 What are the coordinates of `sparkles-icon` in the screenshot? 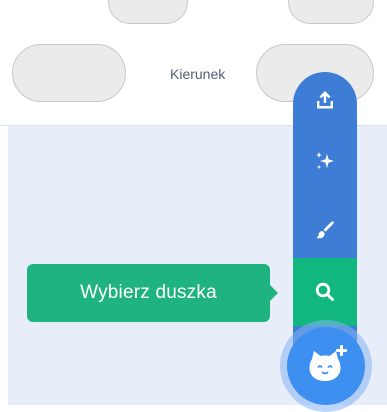 It's located at (325, 160).